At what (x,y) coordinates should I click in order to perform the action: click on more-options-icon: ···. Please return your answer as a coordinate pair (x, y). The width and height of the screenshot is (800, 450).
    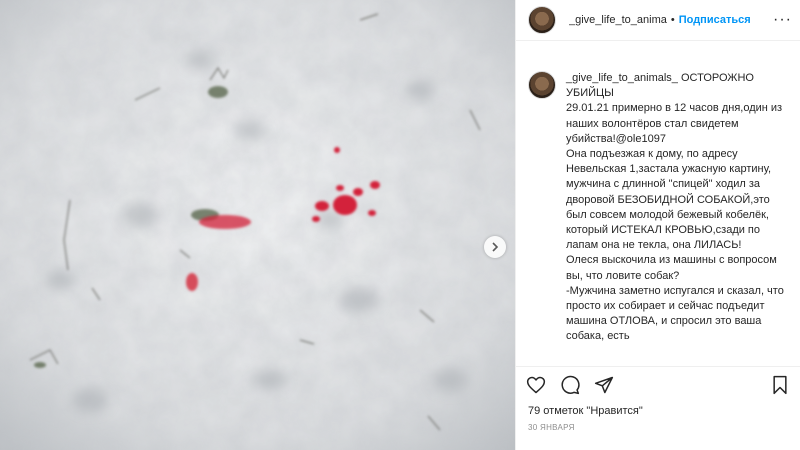
    Looking at the image, I should click on (782, 20).